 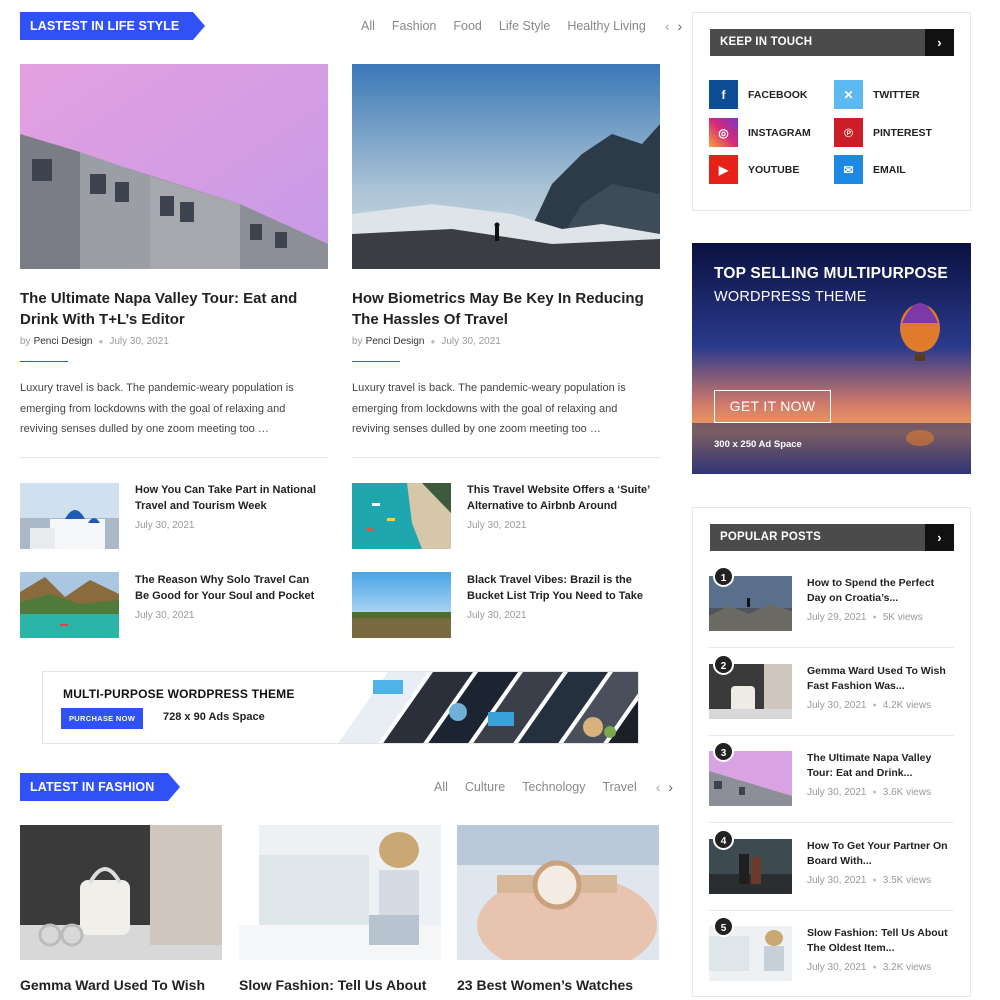 What do you see at coordinates (485, 787) in the screenshot?
I see `filter-culture: Culture` at bounding box center [485, 787].